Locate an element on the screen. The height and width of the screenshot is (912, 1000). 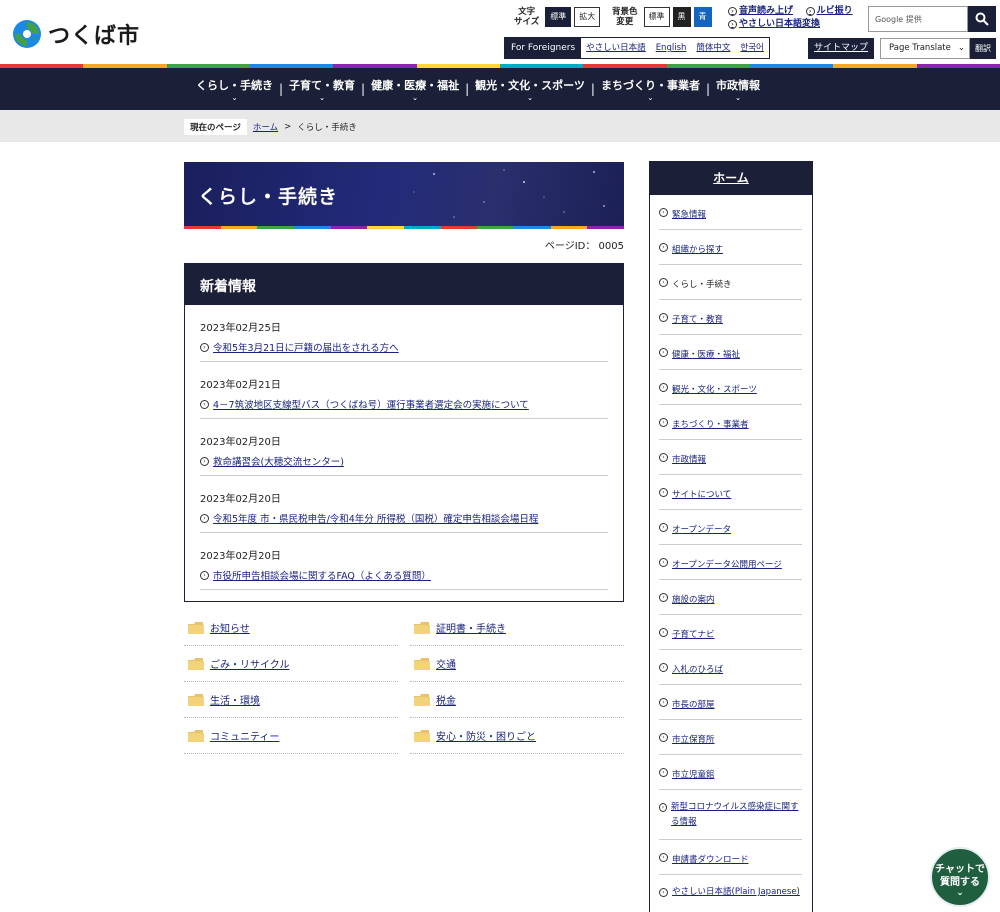
page-translate-select: Page Translate ⌄ is located at coordinates (925, 48).